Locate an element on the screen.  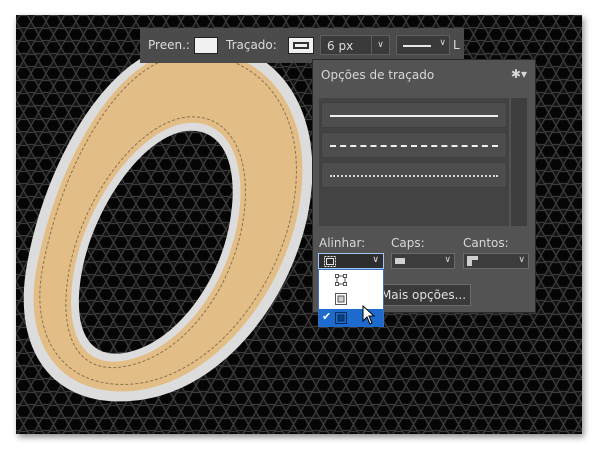
stroke-color-swatch is located at coordinates (301, 45).